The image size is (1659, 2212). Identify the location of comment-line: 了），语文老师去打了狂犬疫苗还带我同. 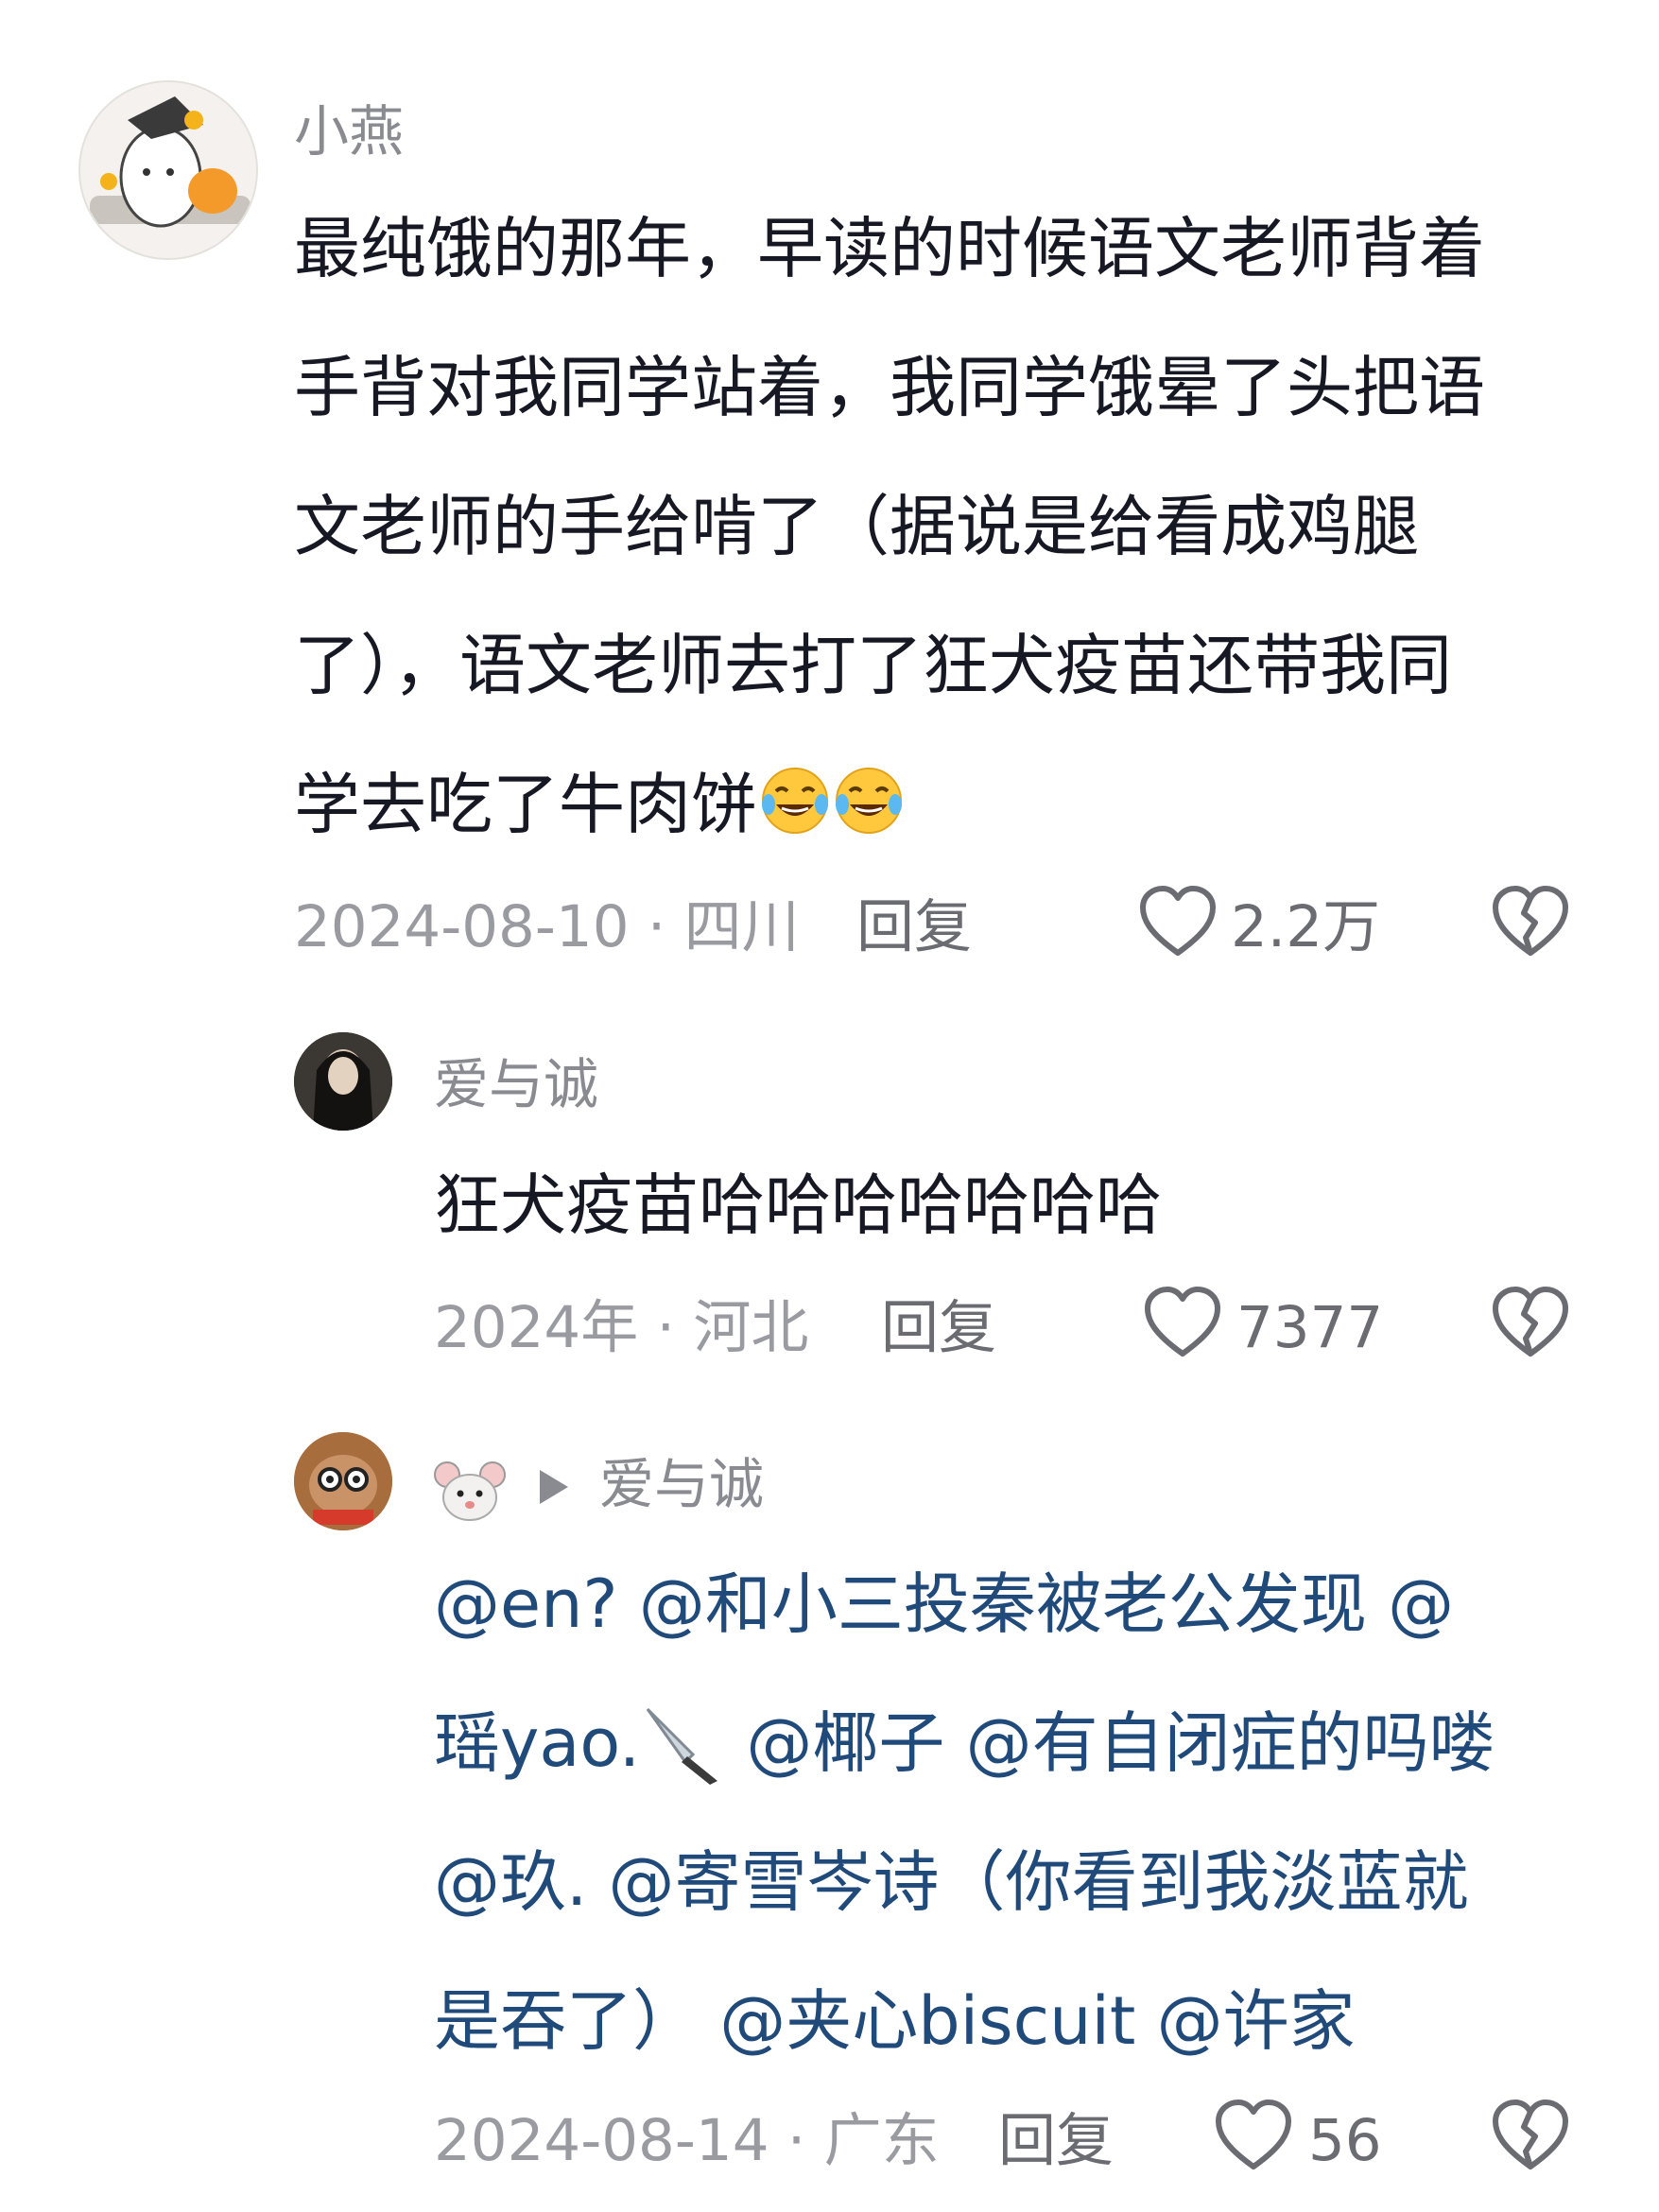
(873, 665).